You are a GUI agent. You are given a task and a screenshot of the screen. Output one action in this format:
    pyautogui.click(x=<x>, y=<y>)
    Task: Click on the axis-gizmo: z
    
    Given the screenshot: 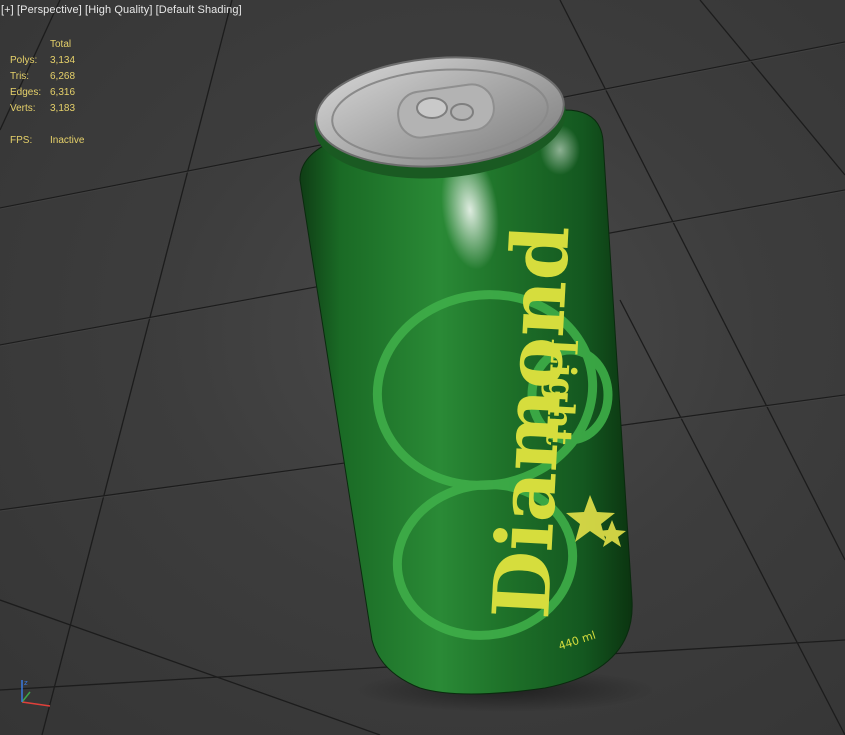 What is the action you would take?
    pyautogui.click(x=36, y=693)
    